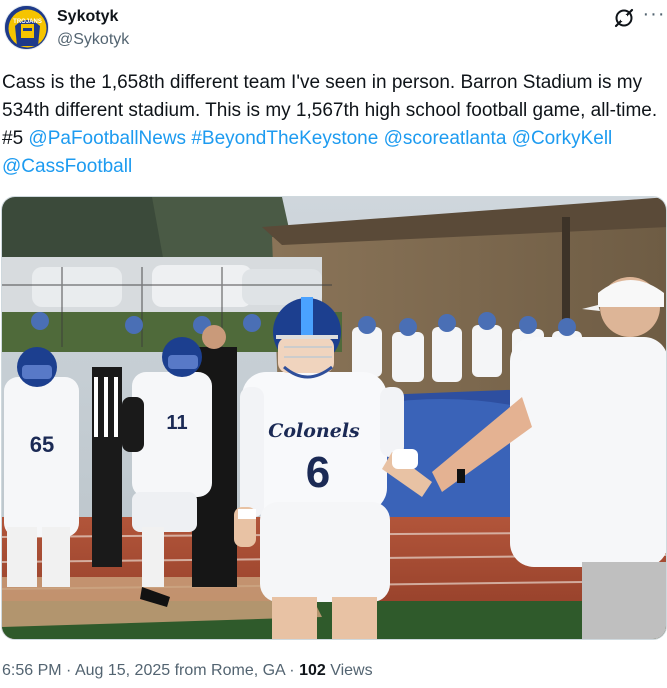  I want to click on views-label: Views, so click(349, 670).